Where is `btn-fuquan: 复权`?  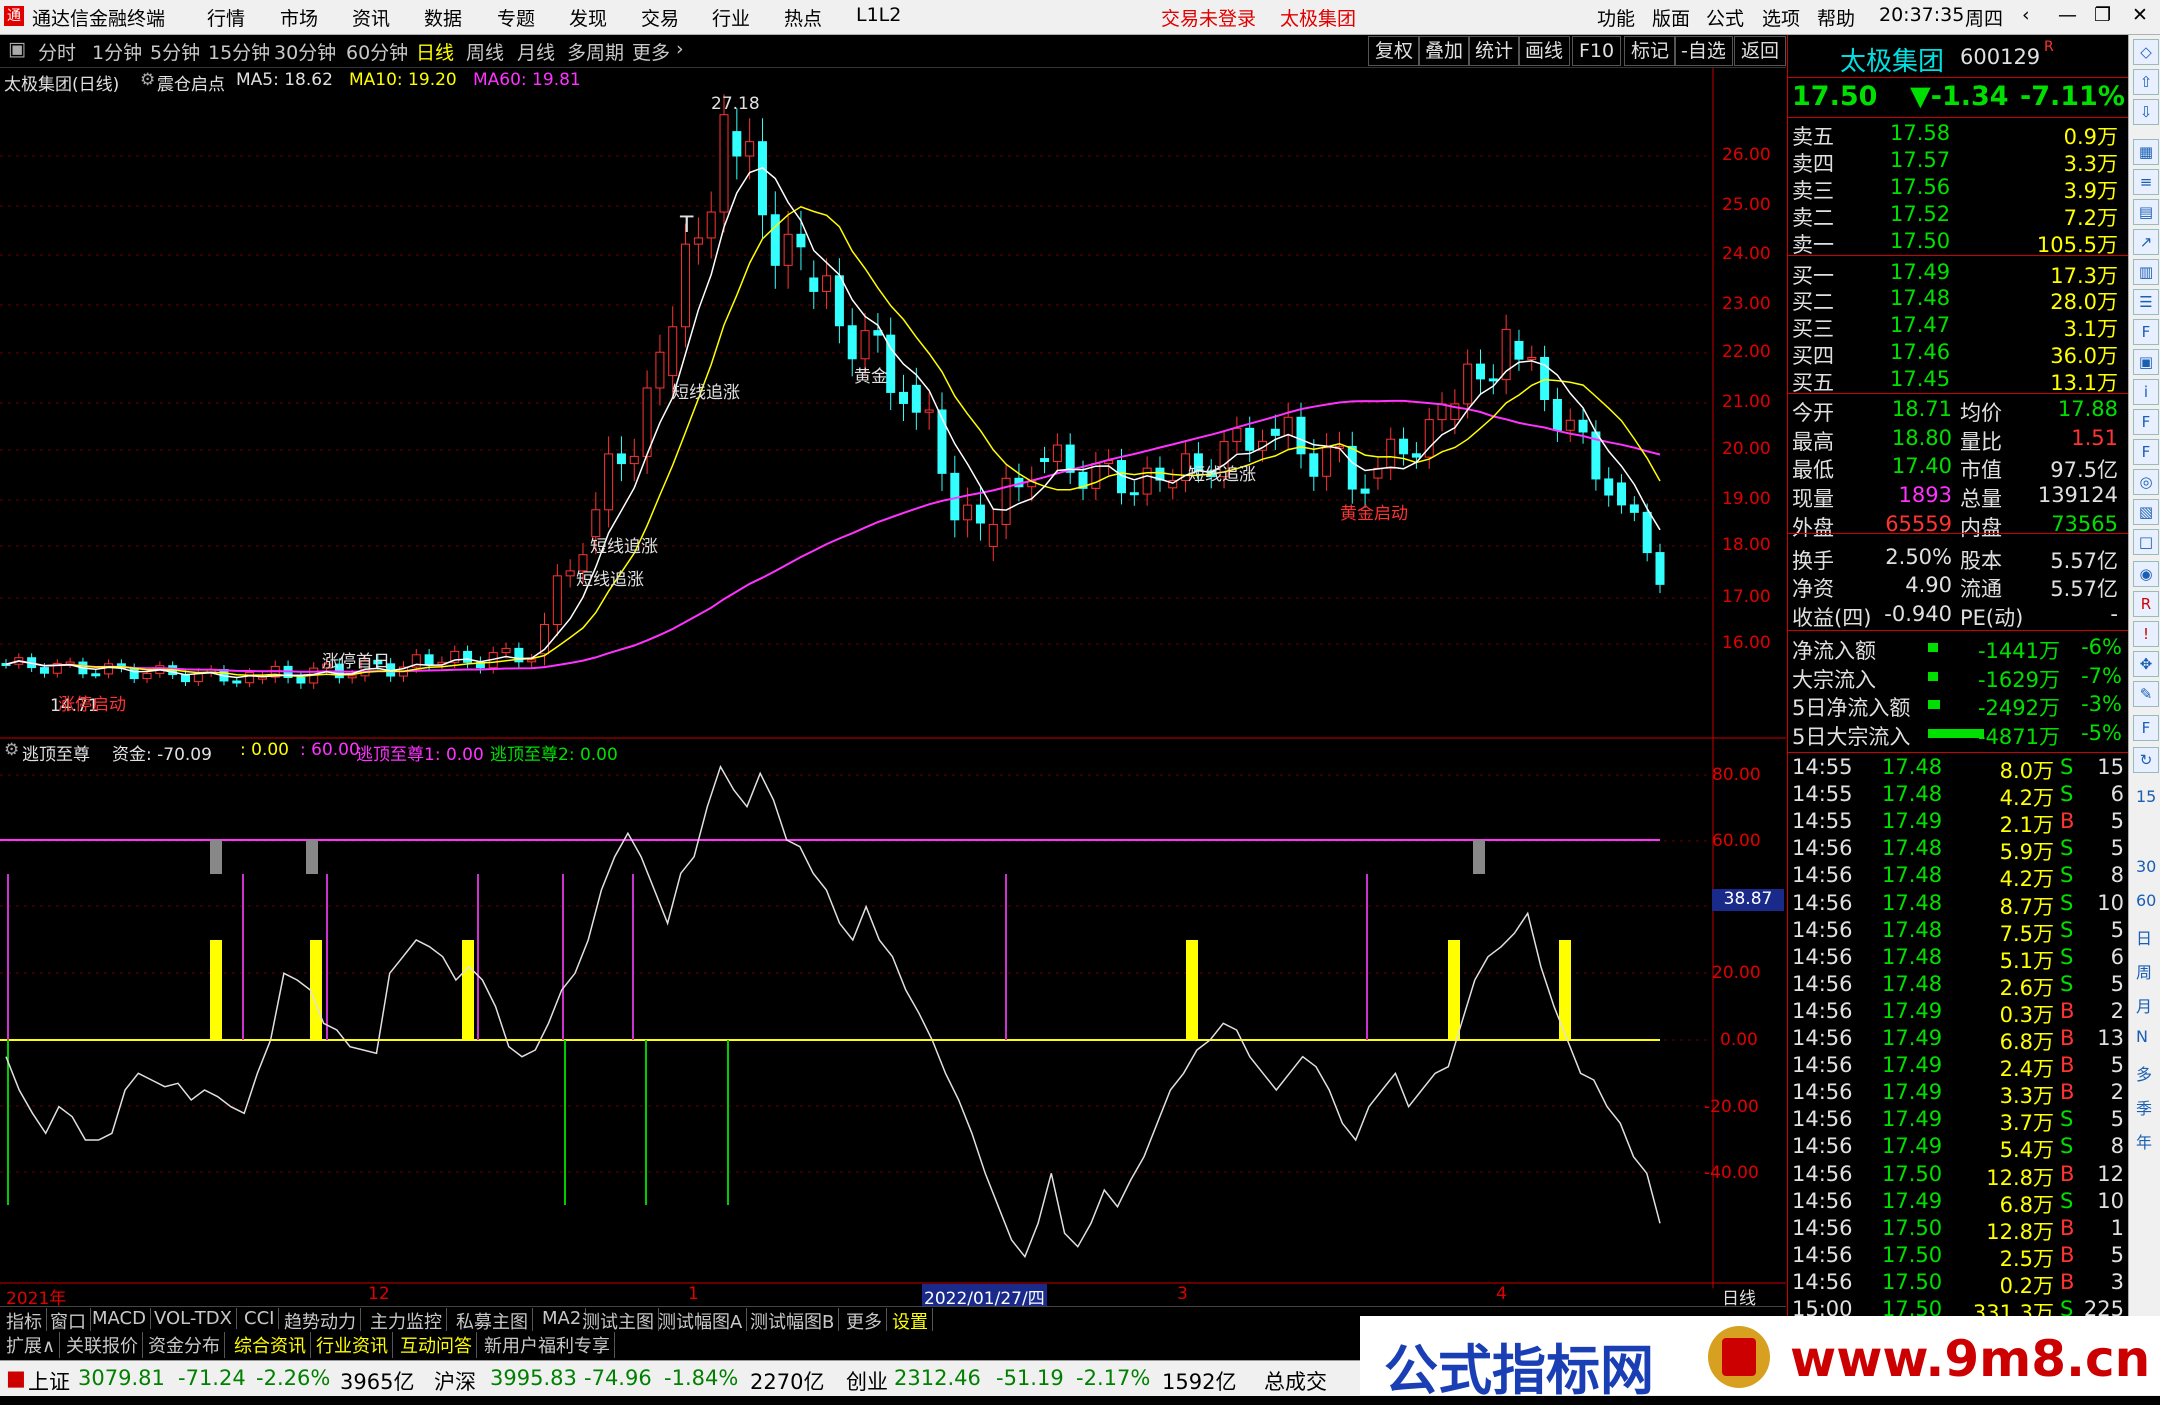 btn-fuquan: 复权 is located at coordinates (1394, 51).